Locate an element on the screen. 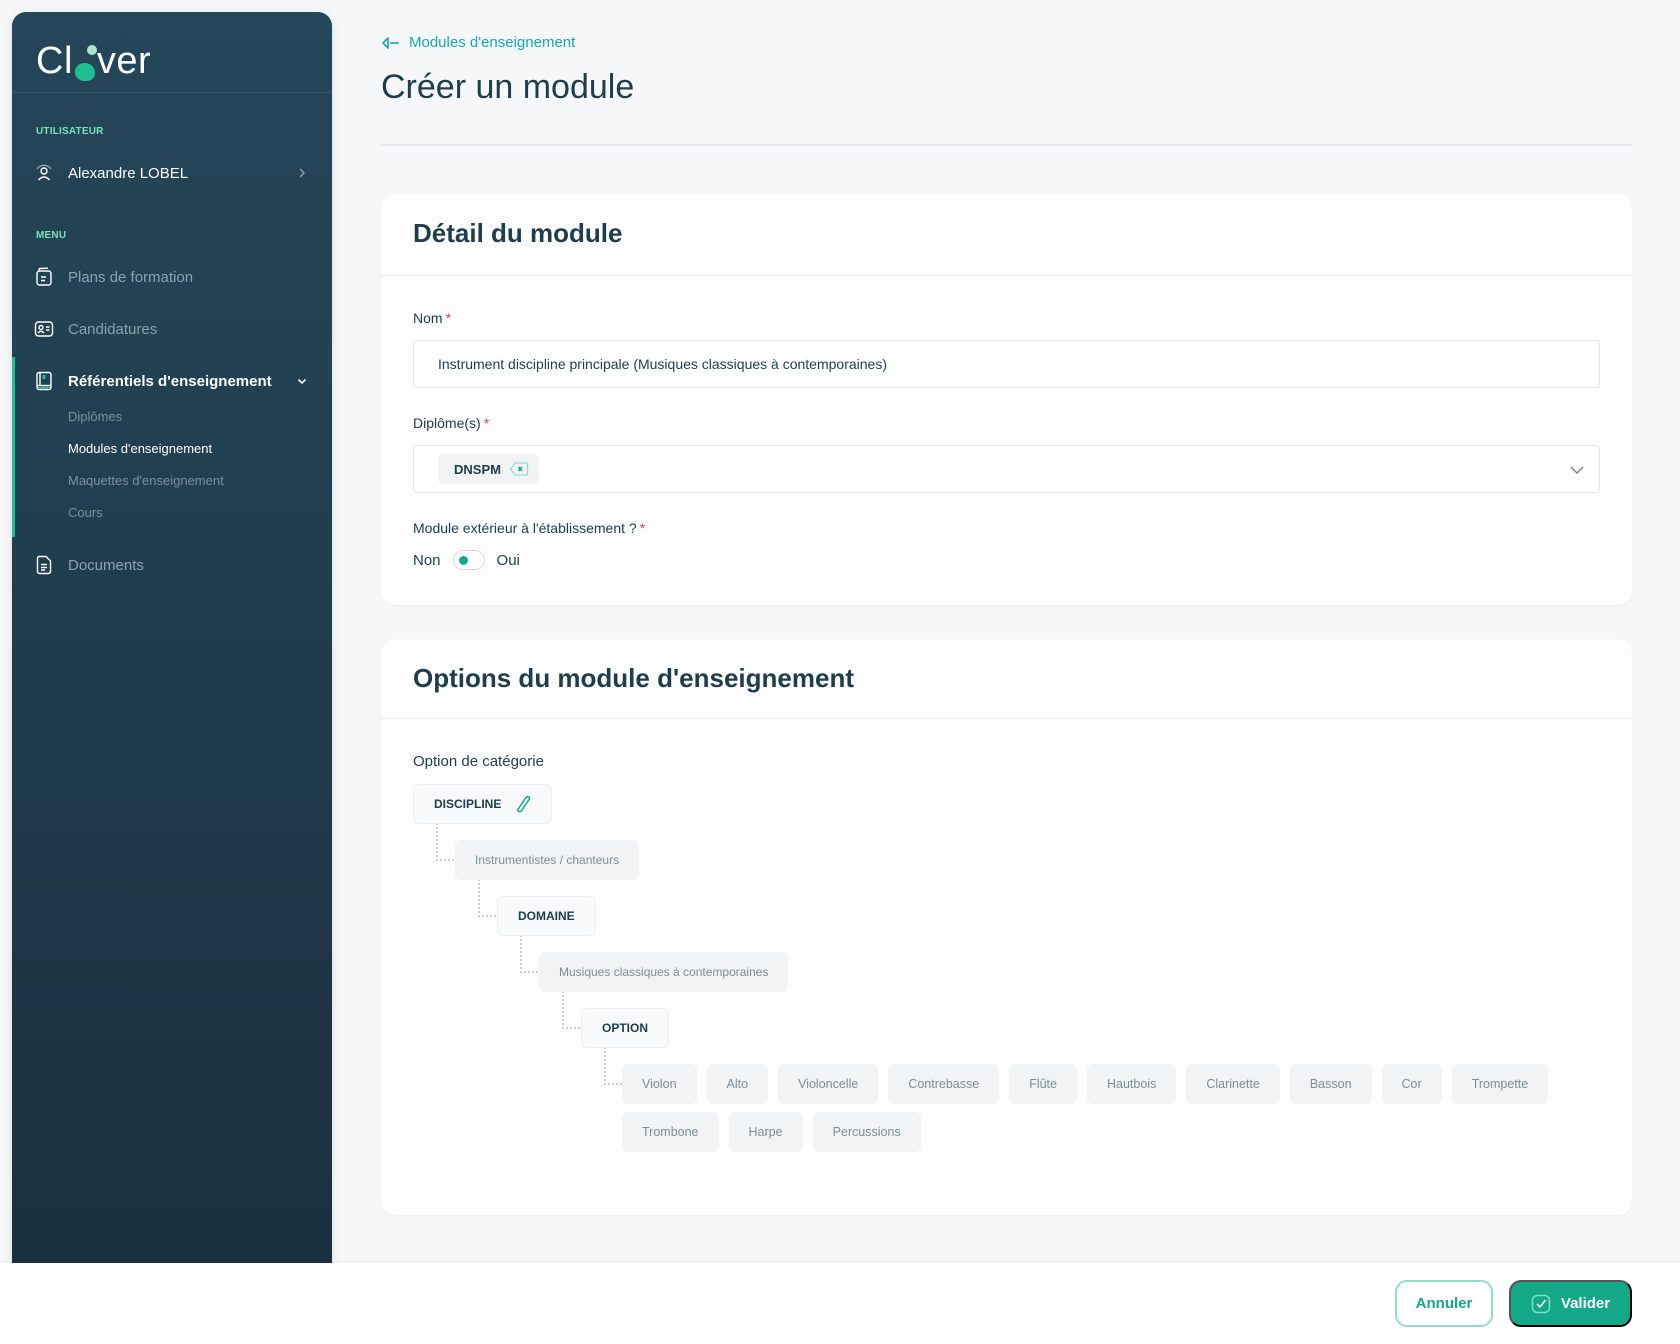 This screenshot has height=1344, width=1680. name-label-text: Nom is located at coordinates (428, 318).